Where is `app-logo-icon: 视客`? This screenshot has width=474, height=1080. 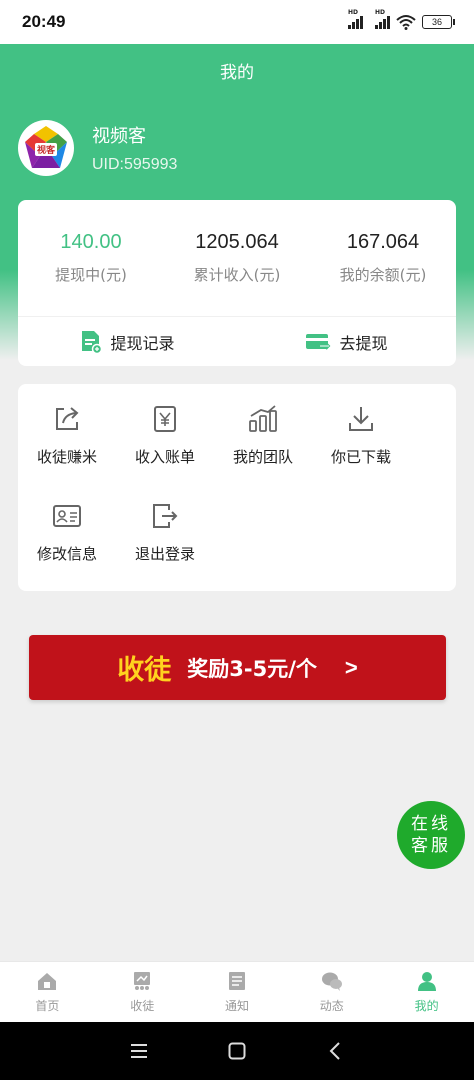 app-logo-icon: 视客 is located at coordinates (46, 146).